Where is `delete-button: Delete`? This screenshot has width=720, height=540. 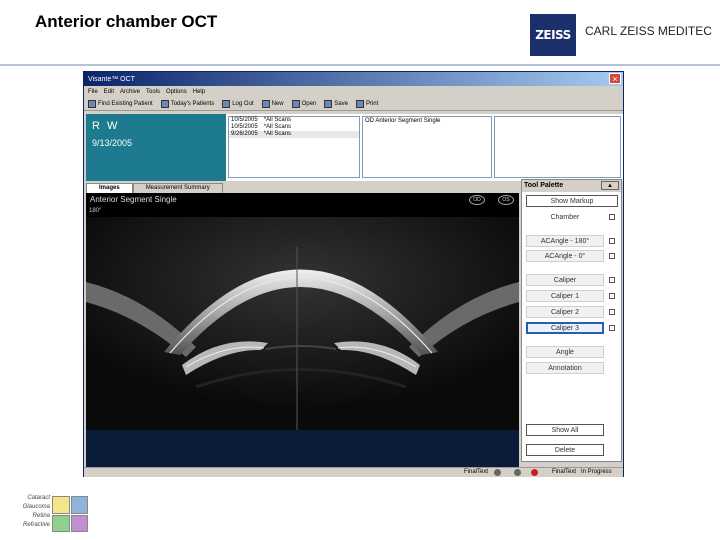
delete-button: Delete is located at coordinates (565, 450).